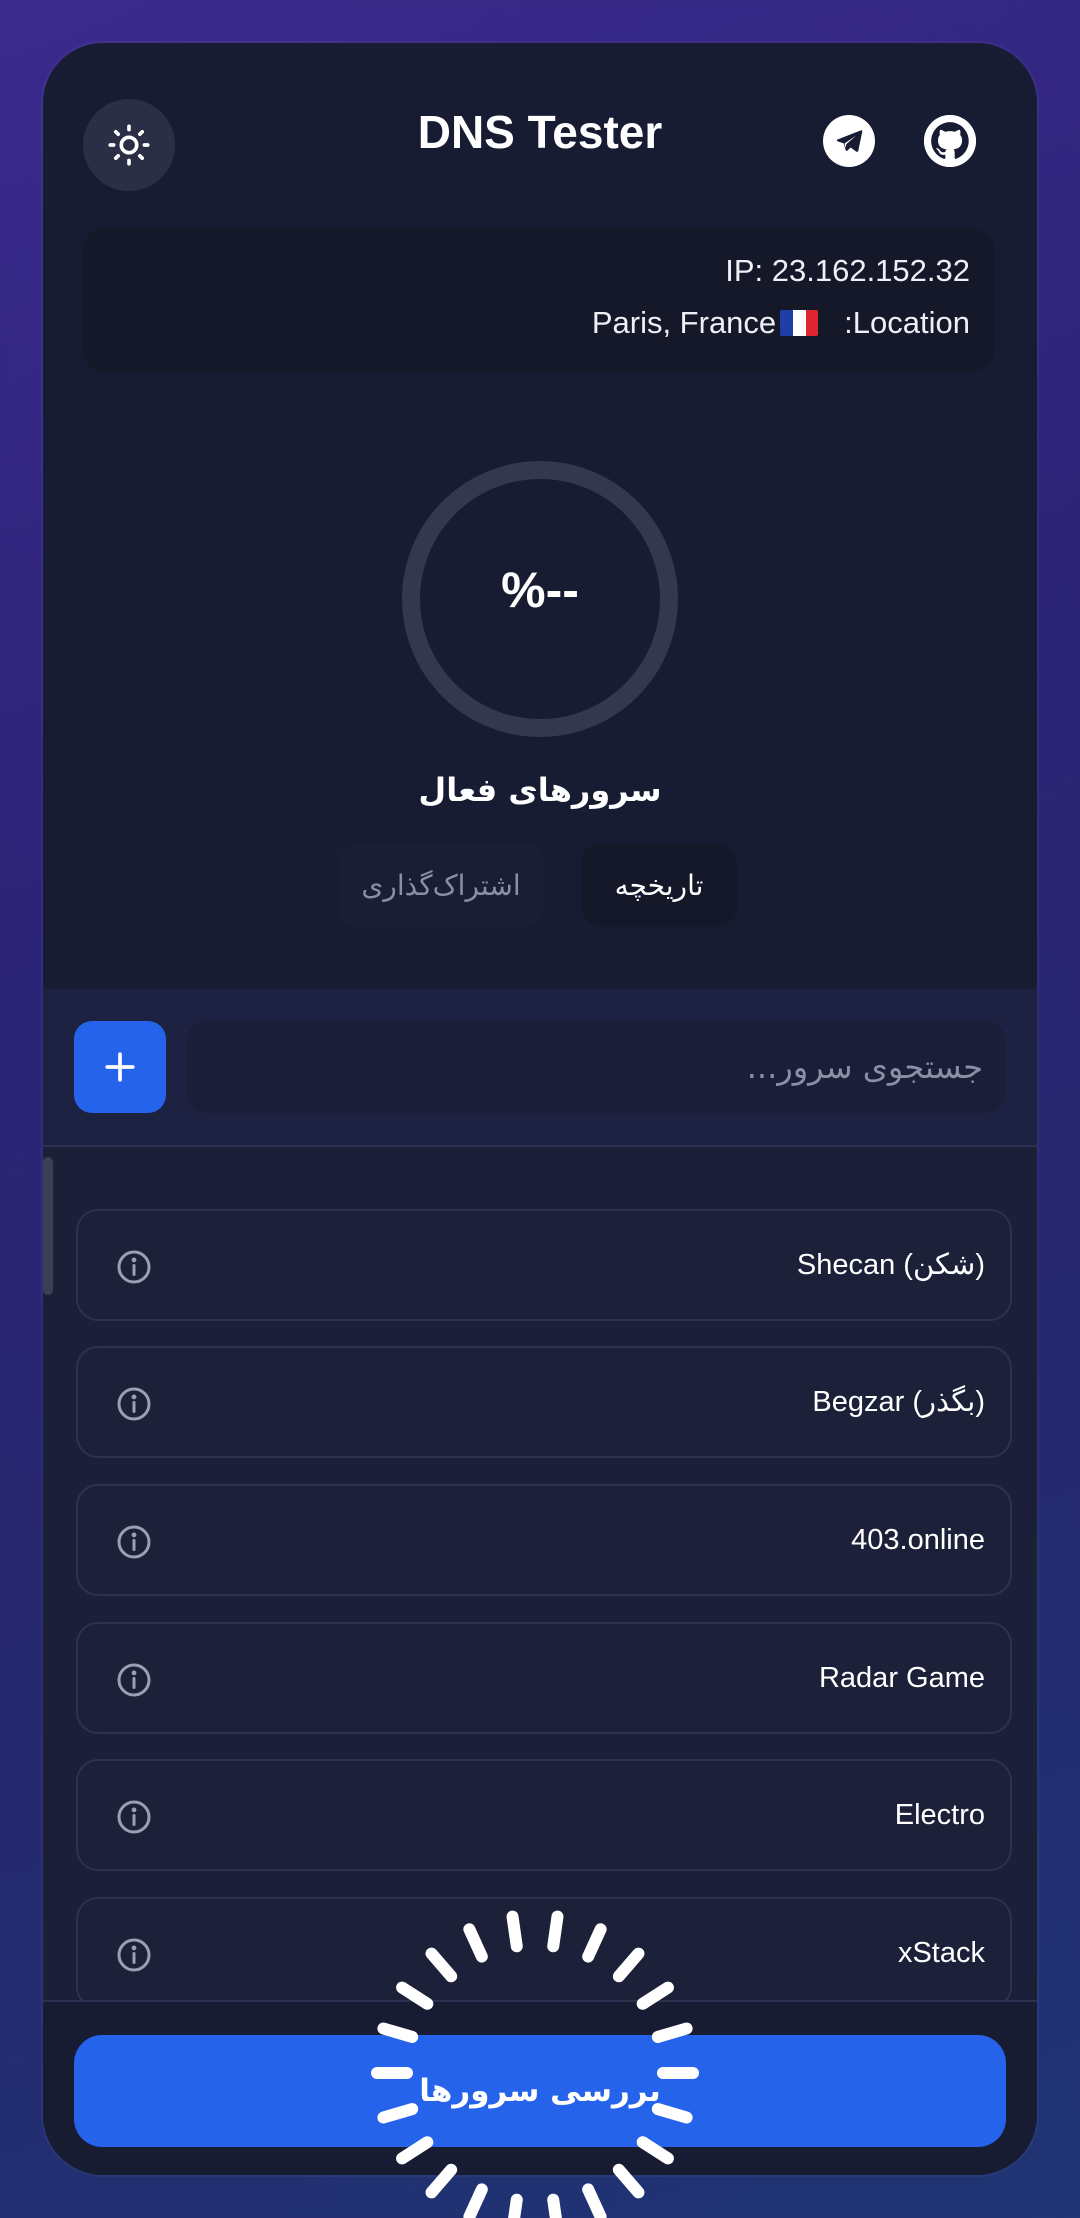 The image size is (1080, 2218). I want to click on ip-address: IP: 23.162.152.32, so click(847, 270).